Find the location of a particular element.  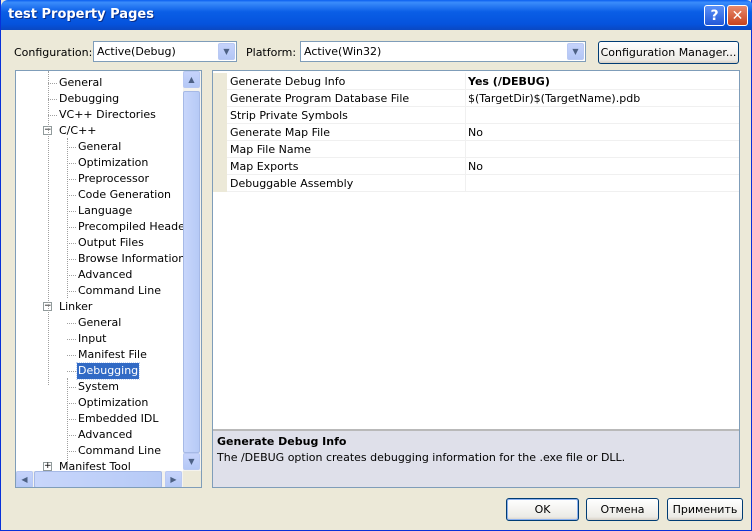

help-icon: ? is located at coordinates (714, 15).